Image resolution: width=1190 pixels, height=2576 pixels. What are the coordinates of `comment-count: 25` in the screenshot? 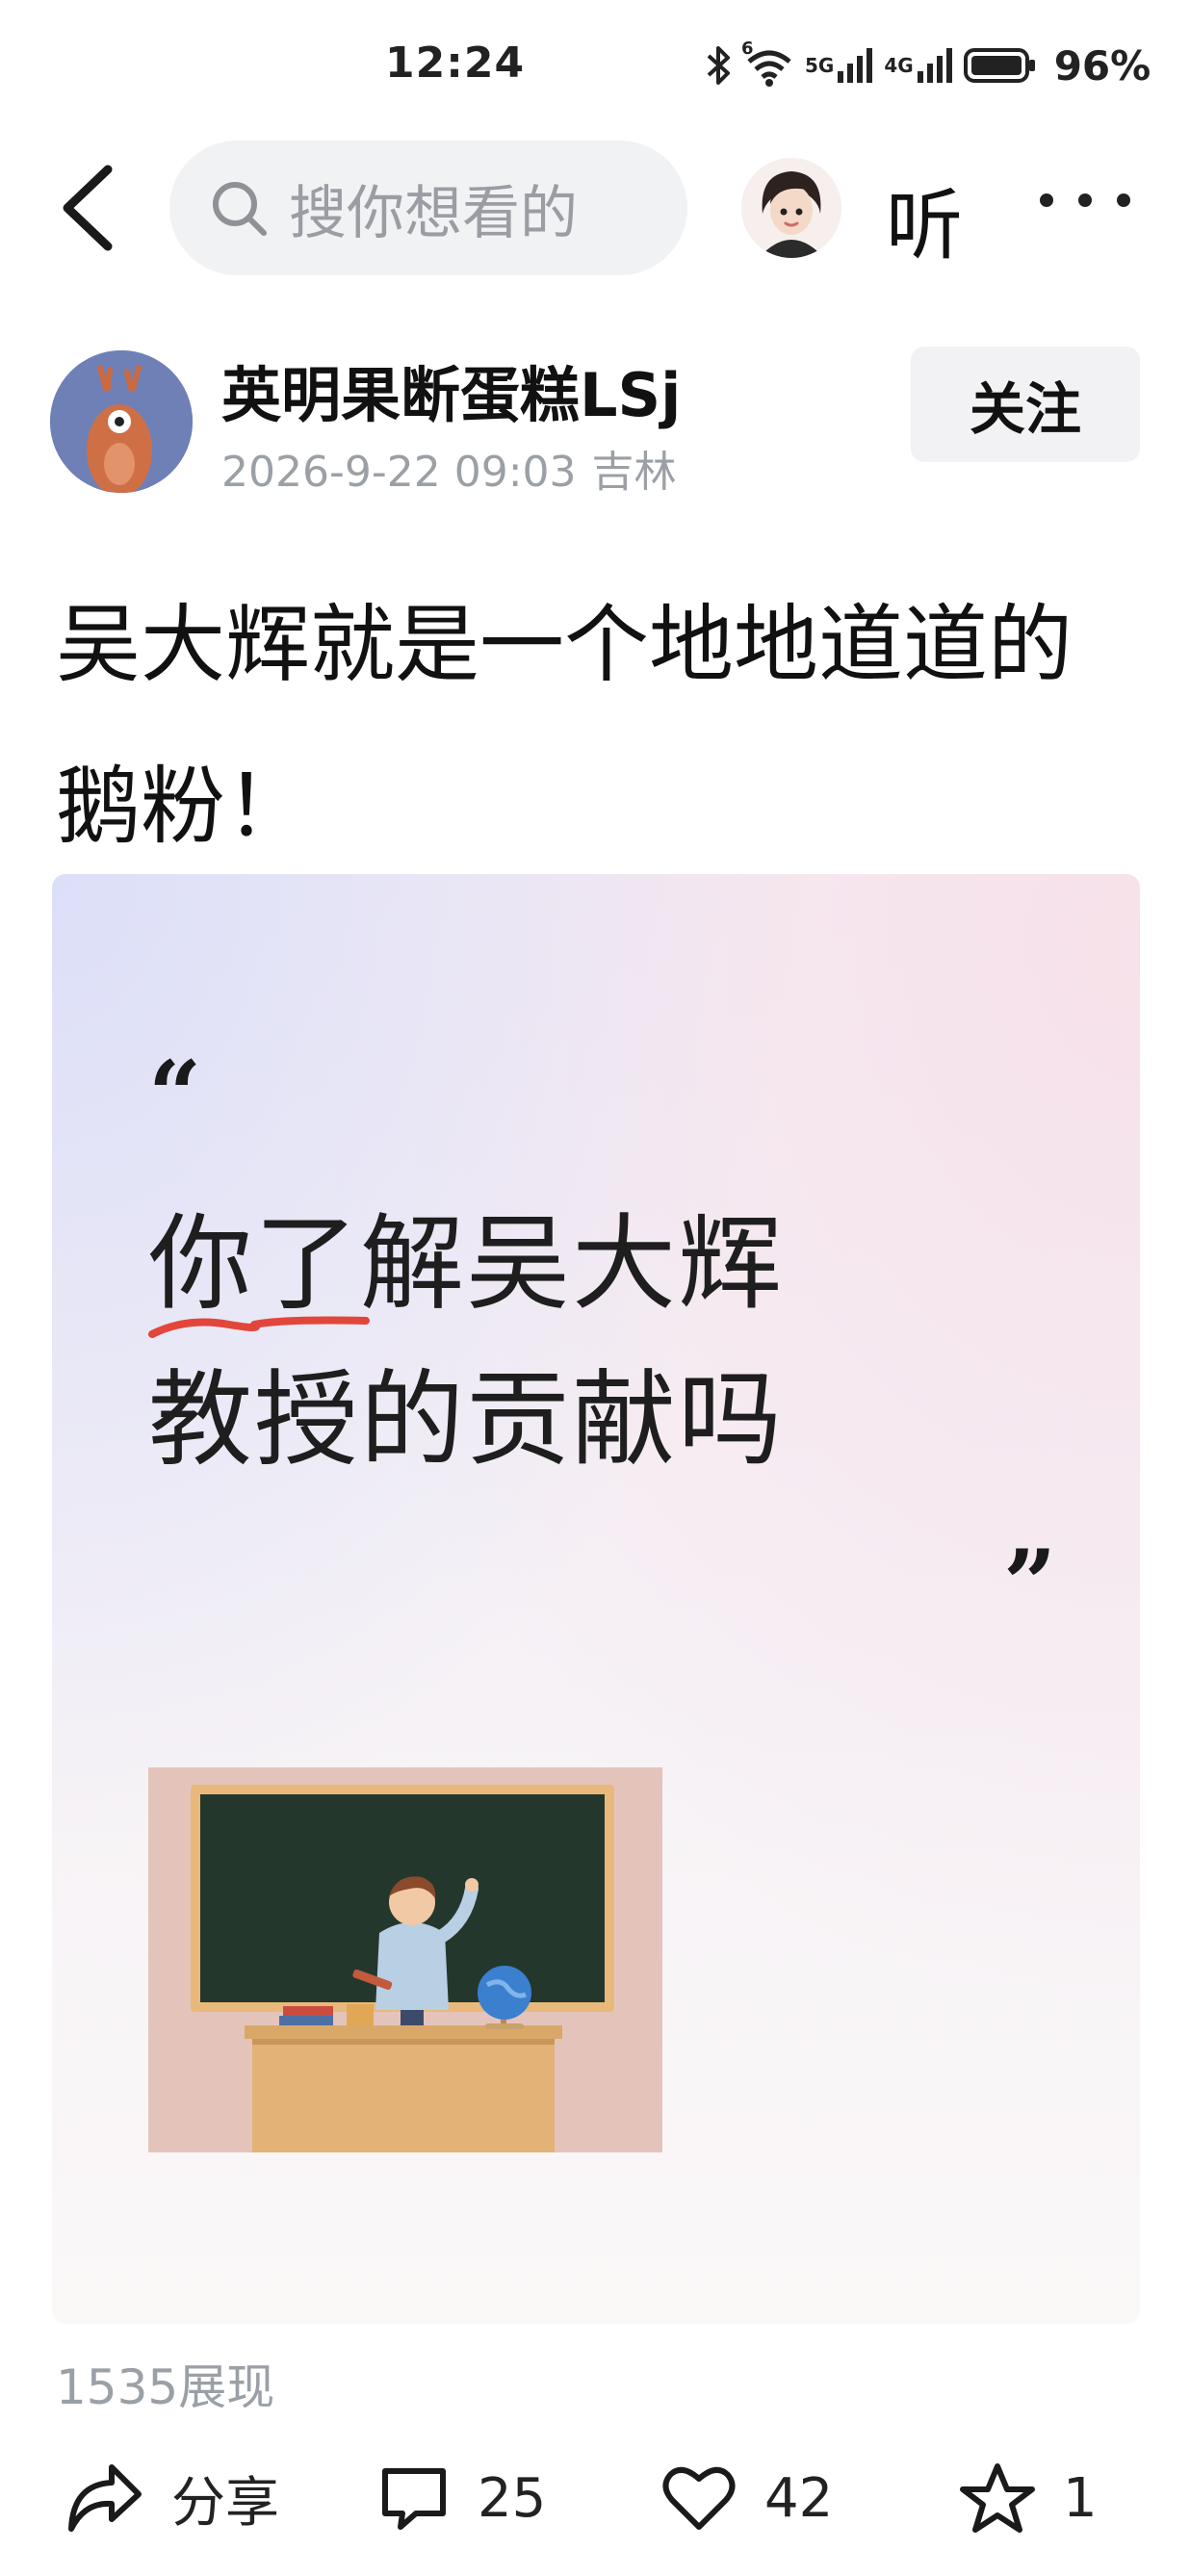 It's located at (512, 2498).